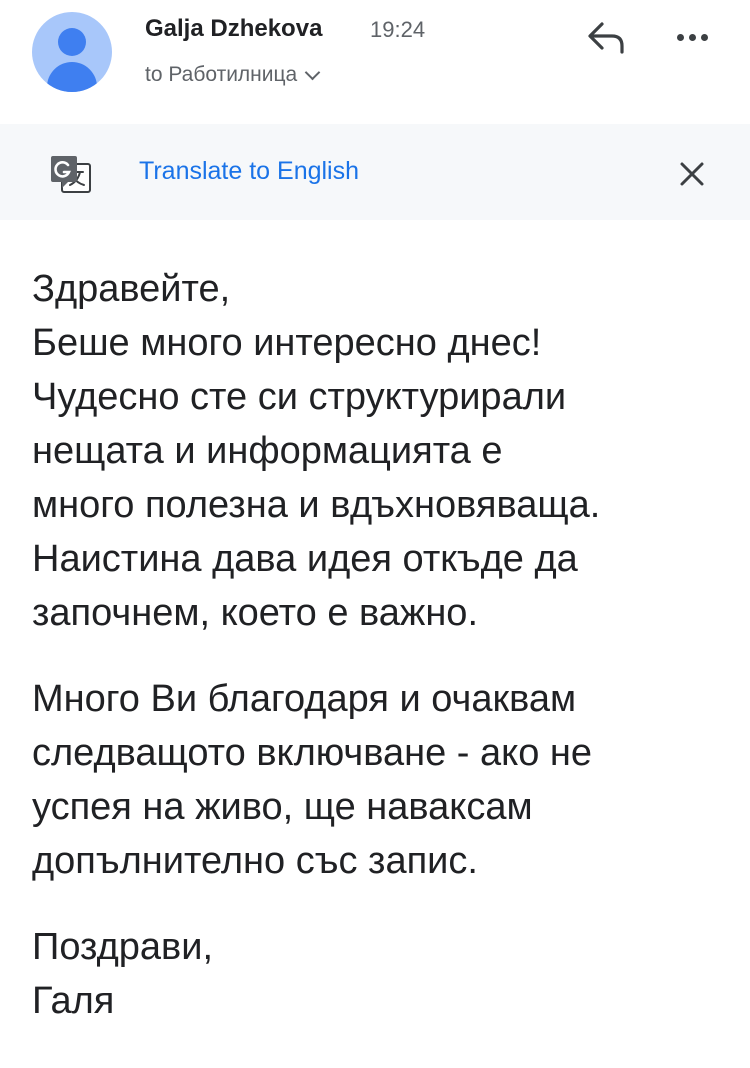  What do you see at coordinates (255, 861) in the screenshot?
I see `body-line: допълнително със запис.` at bounding box center [255, 861].